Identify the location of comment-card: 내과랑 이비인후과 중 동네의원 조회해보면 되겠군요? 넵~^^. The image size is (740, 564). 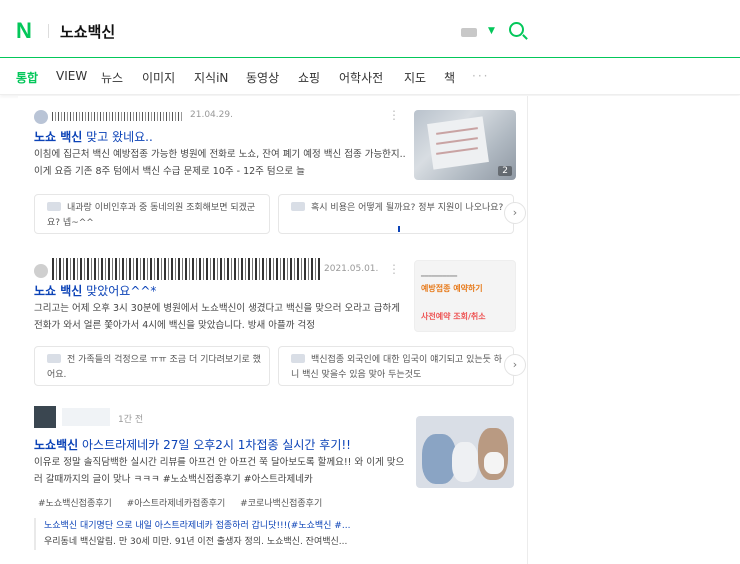
(152, 214).